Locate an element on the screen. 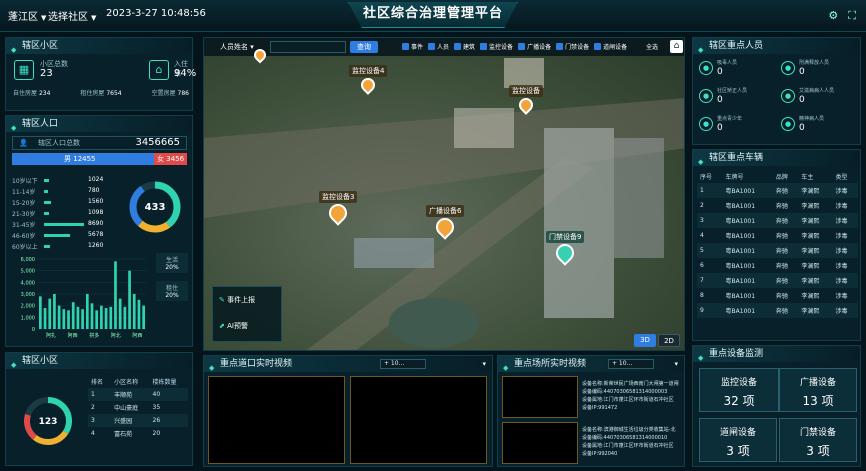 Image resolution: width=866 pixels, height=471 pixels. report-event-button: ✎ 事件上报 is located at coordinates (237, 300).